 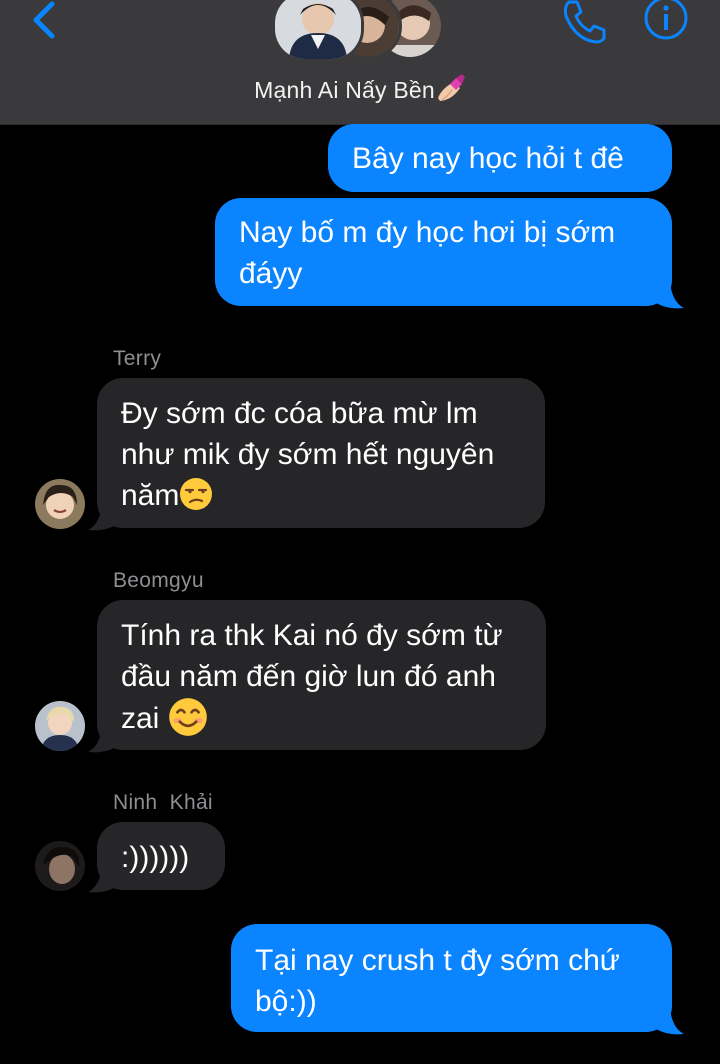 What do you see at coordinates (443, 252) in the screenshot?
I see `outgoing-message-bubble: Nay bố m đy học hơi bị sớm đáyy` at bounding box center [443, 252].